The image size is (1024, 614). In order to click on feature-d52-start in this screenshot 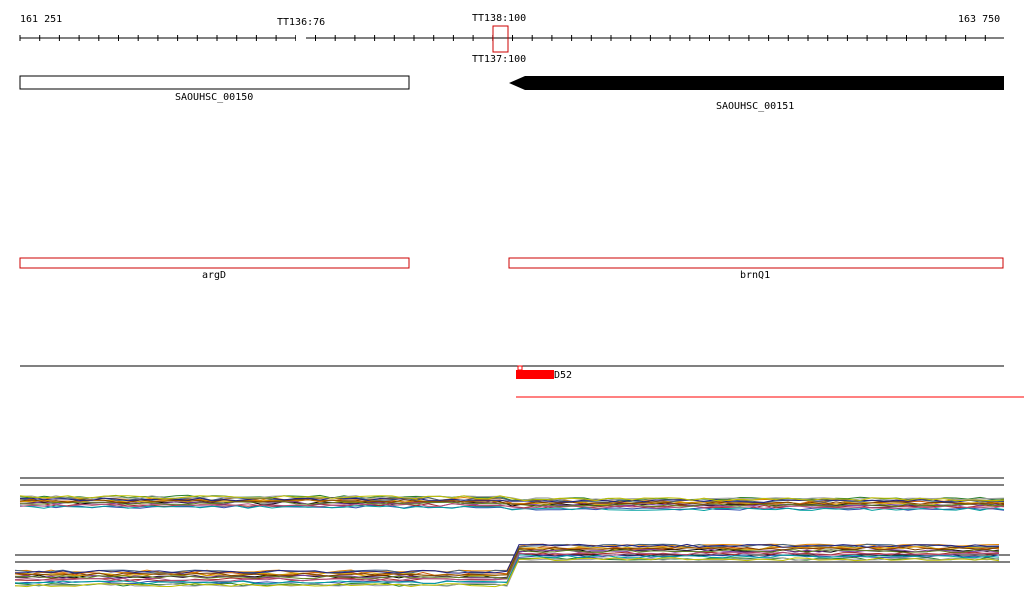, I will do `click(520, 368)`.